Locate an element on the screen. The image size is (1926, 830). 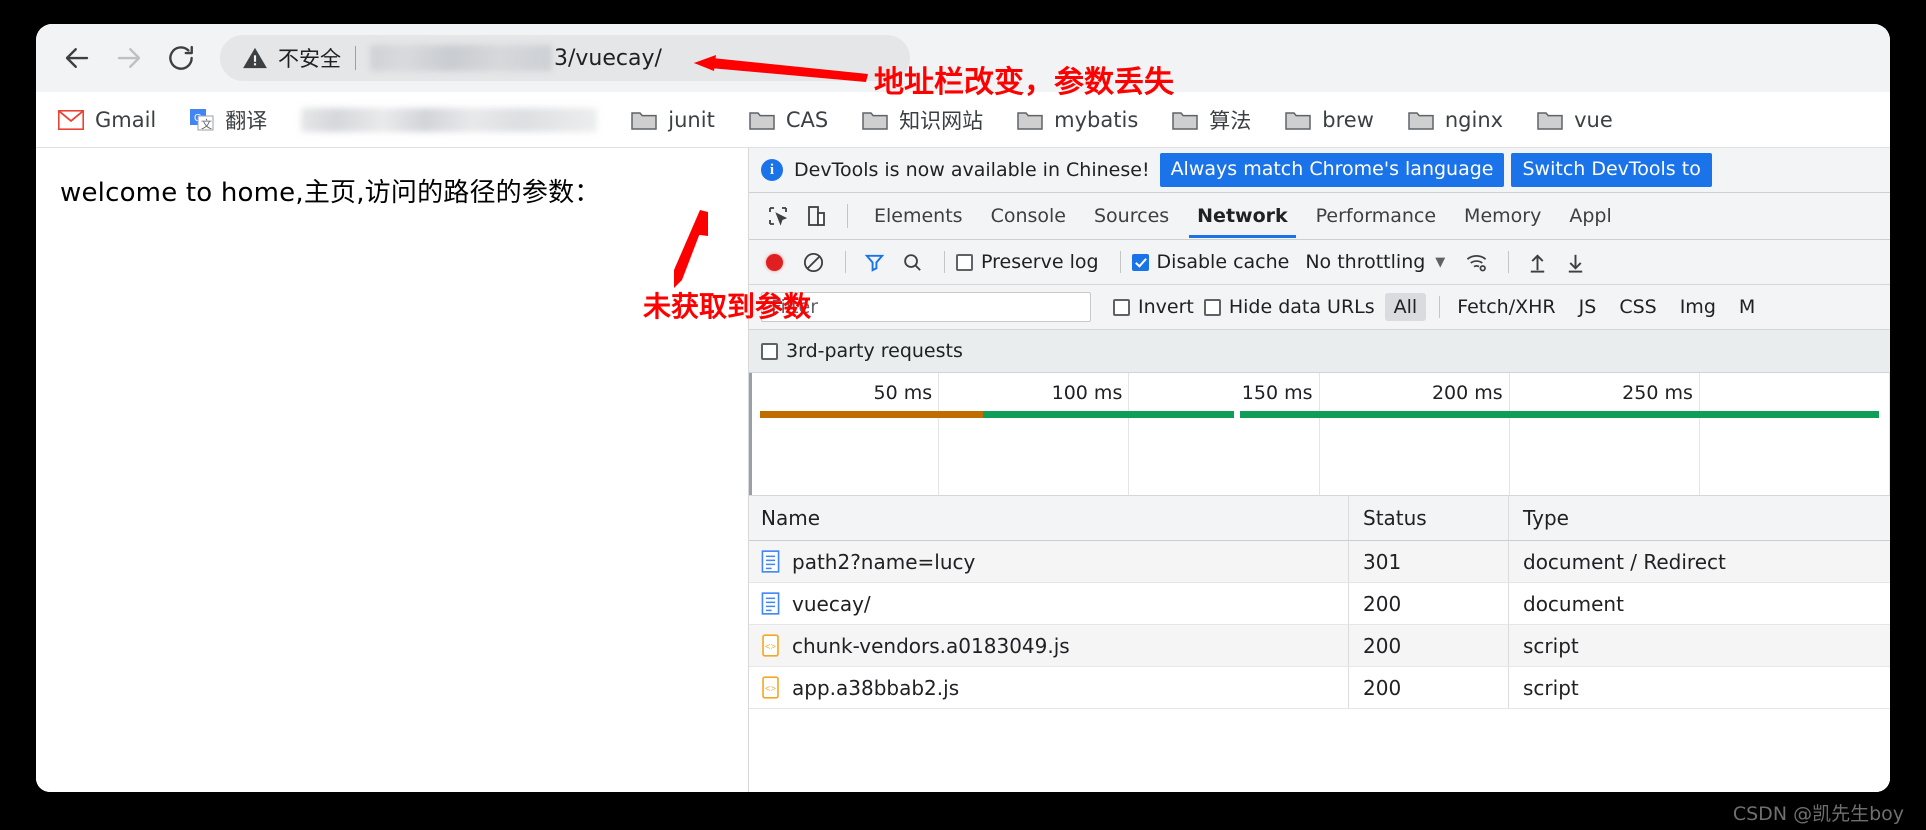
csdn-watermark: CSDN @凯先生boy is located at coordinates (1818, 814).